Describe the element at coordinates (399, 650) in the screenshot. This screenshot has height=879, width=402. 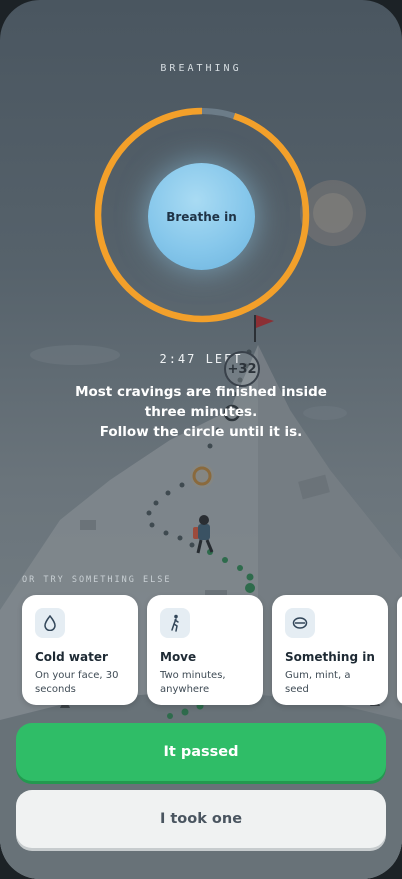
I see `card-next-peek` at that location.